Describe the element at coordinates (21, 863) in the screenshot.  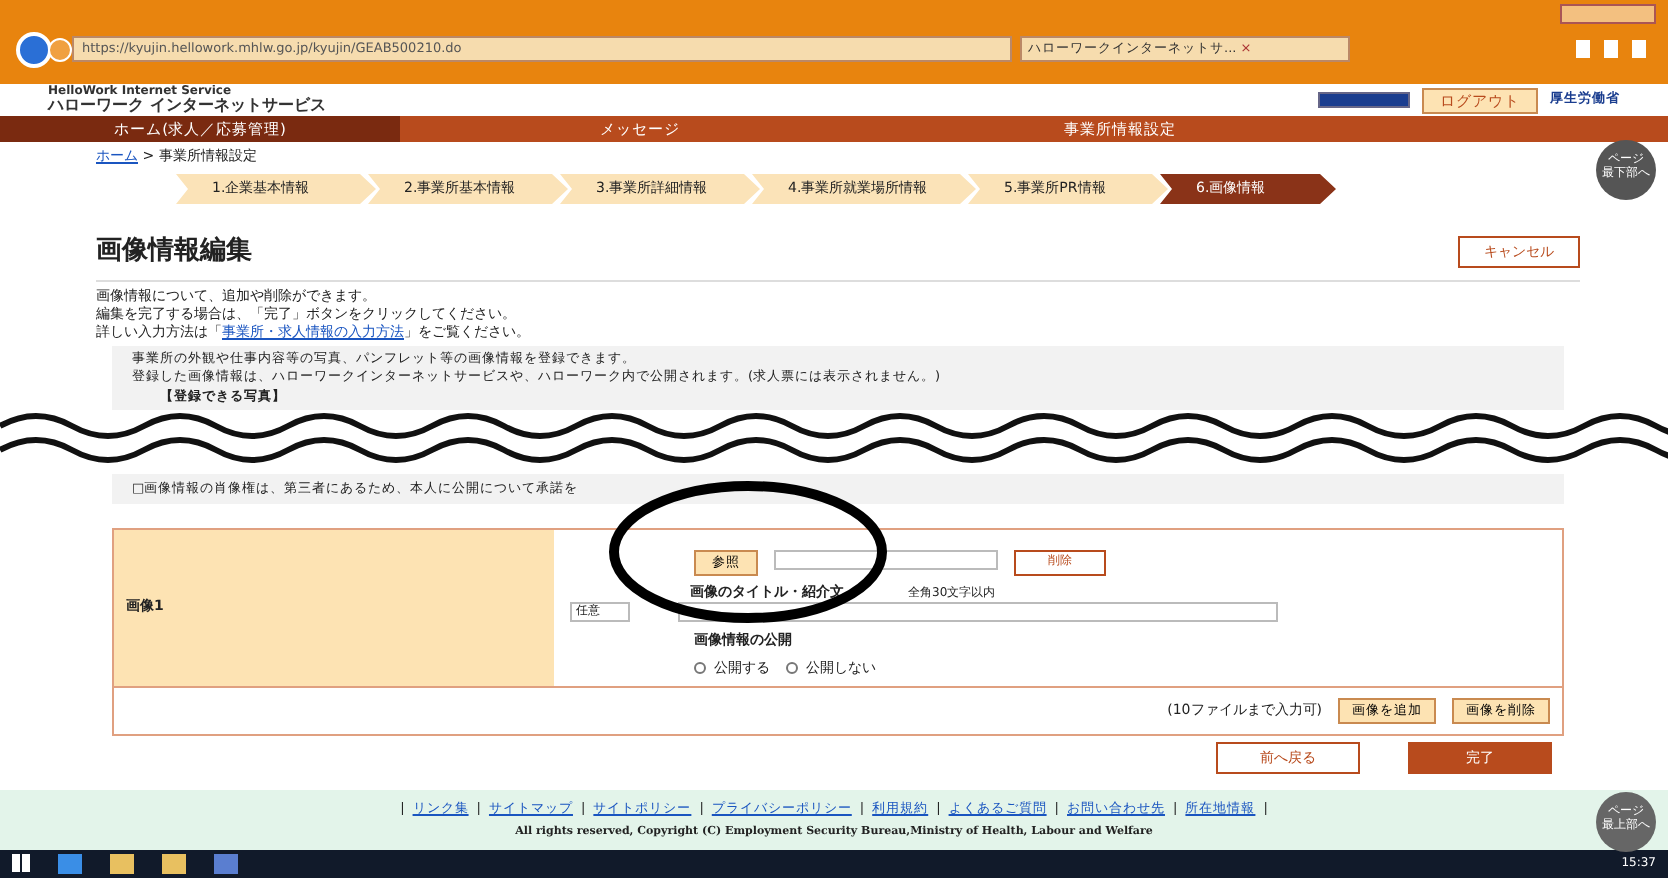
I see `windows-start-icon` at that location.